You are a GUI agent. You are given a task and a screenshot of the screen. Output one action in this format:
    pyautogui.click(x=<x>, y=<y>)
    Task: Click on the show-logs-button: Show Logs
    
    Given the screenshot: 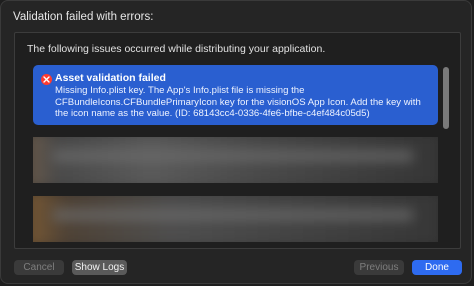 What is the action you would take?
    pyautogui.click(x=99, y=267)
    